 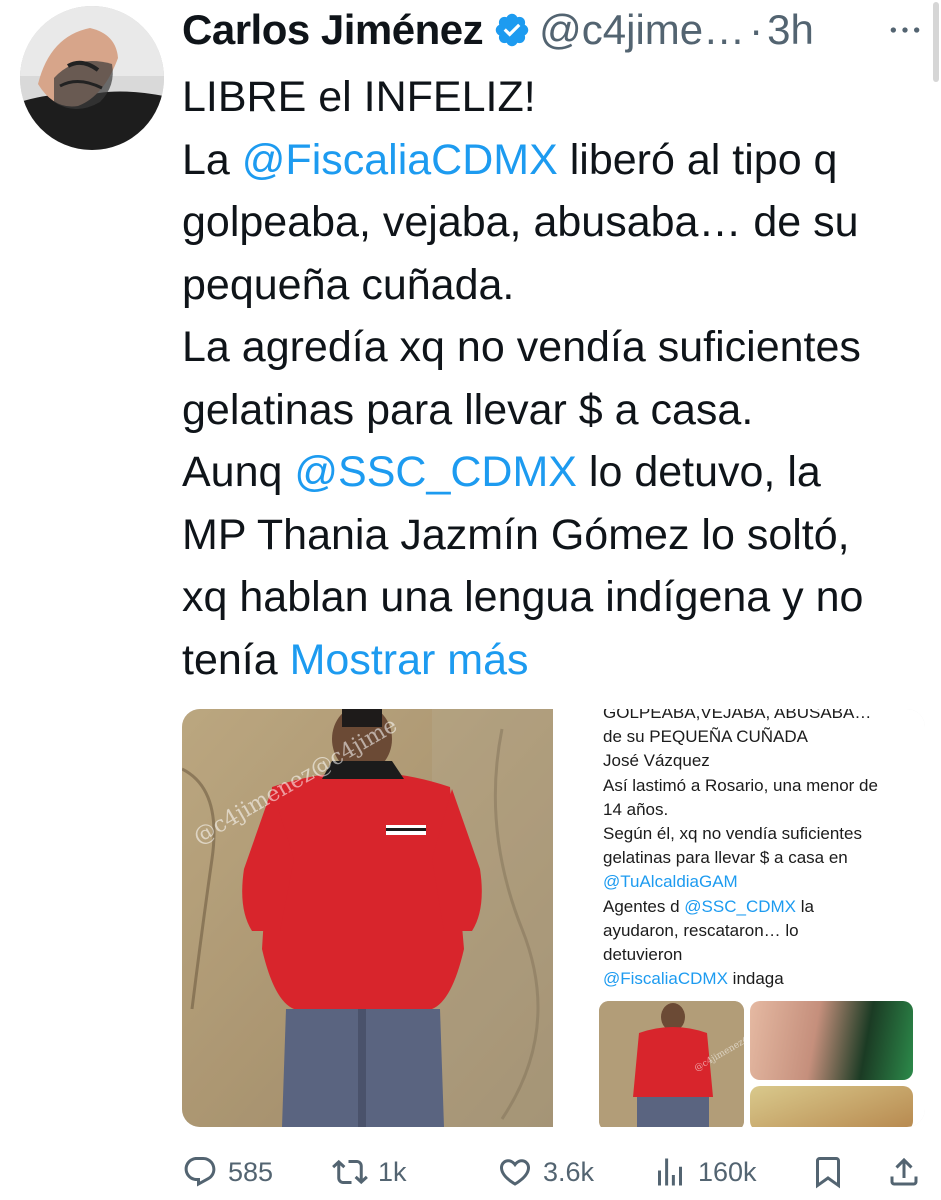 I want to click on tweet-line: tenía Mostrar más, so click(x=554, y=660).